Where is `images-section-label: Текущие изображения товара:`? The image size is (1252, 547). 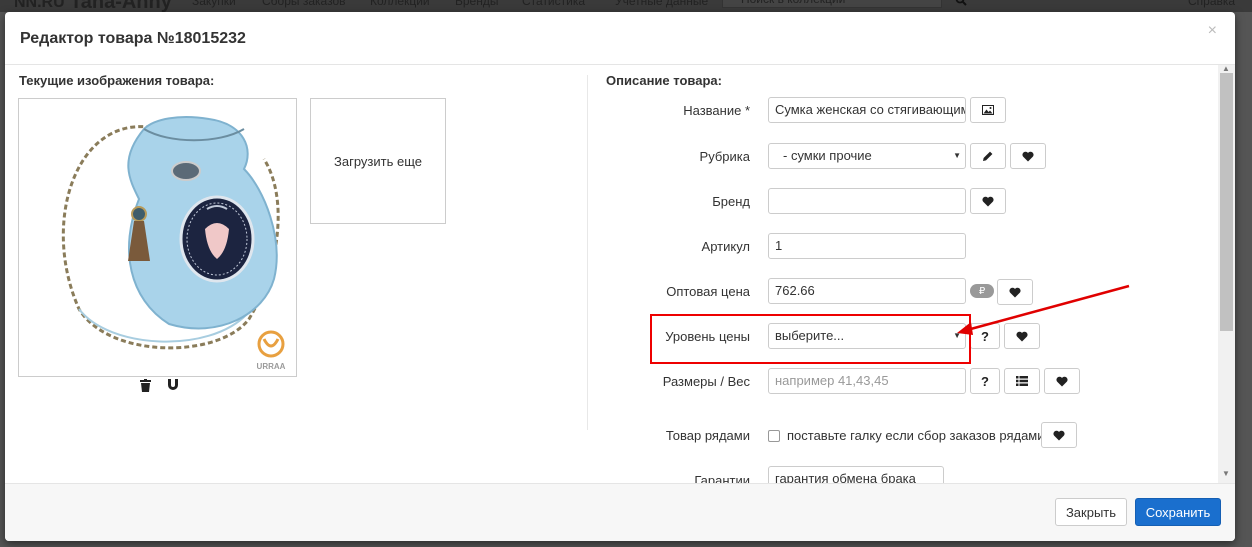
images-section-label: Текущие изображения товара: is located at coordinates (117, 80).